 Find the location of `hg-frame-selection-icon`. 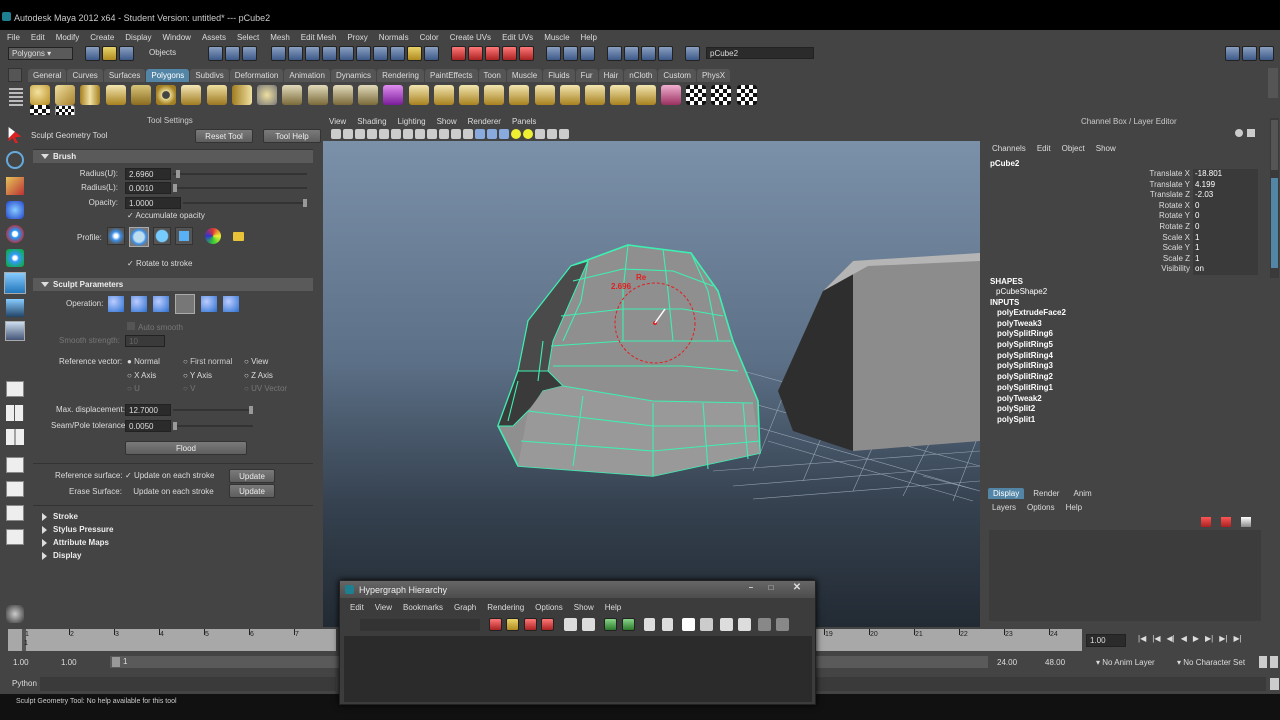

hg-frame-selection-icon is located at coordinates (512, 624).